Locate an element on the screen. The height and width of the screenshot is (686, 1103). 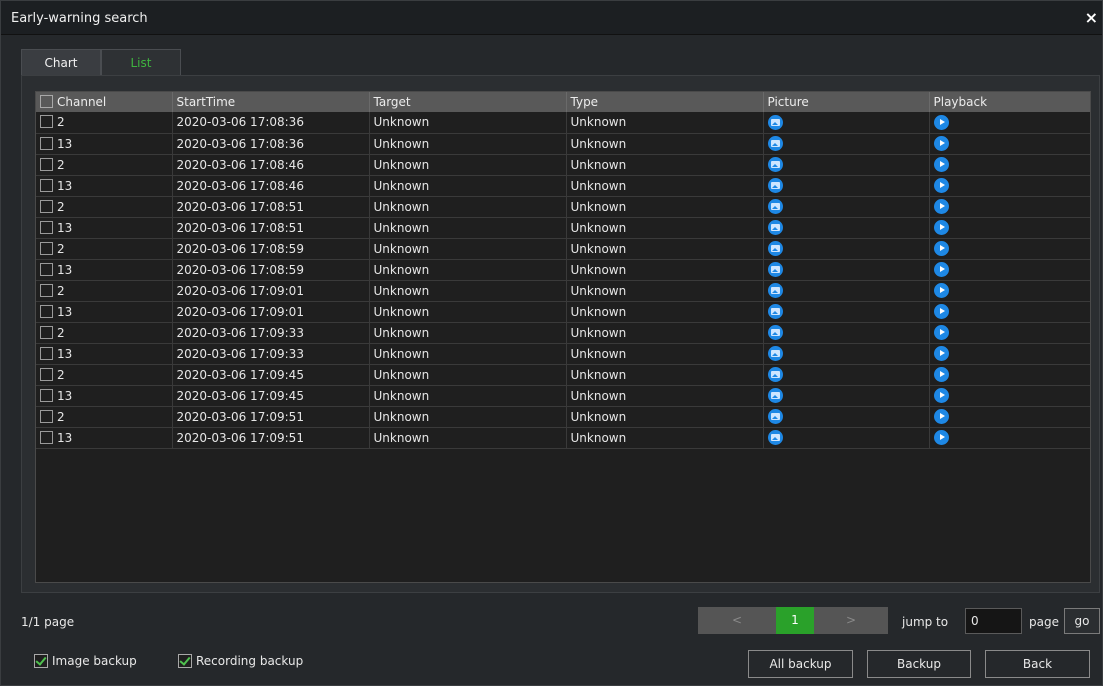
back-button: Back is located at coordinates (1037, 664).